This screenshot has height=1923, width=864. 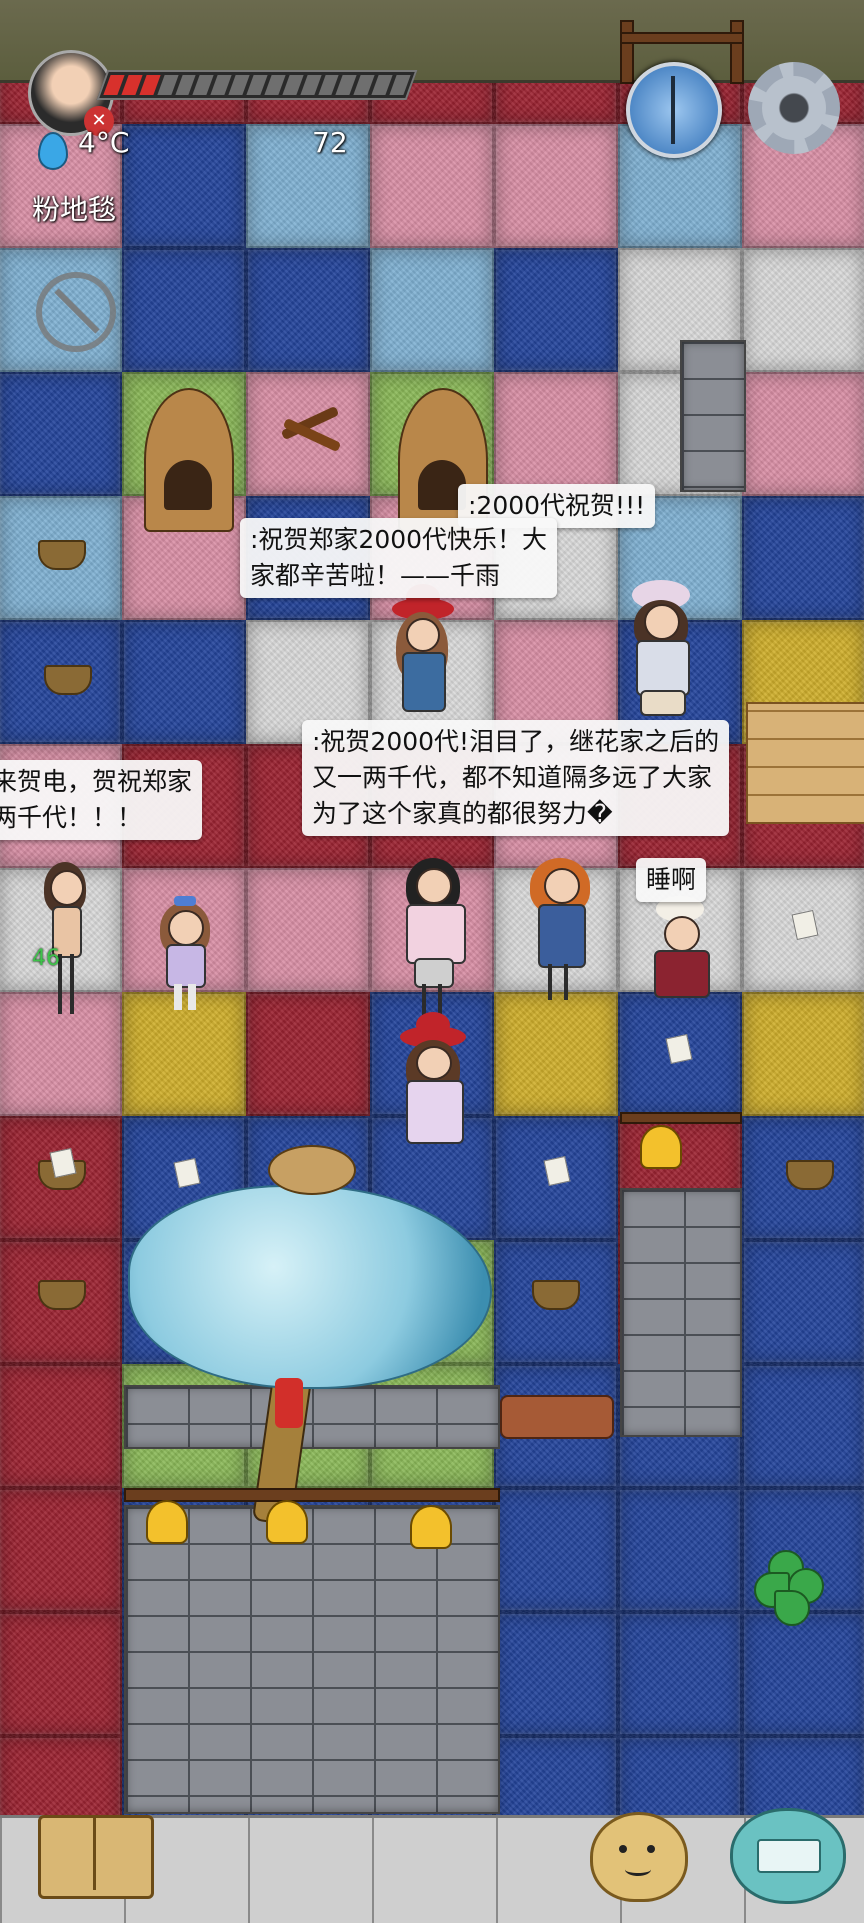 I want to click on keyboard-chat-icon, so click(x=788, y=1856).